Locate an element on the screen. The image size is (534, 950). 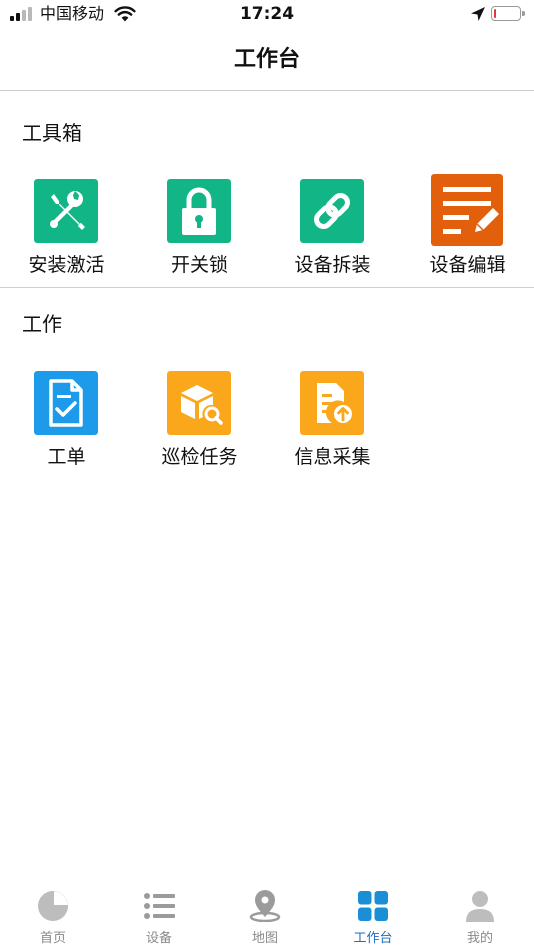
status-bar: 中国移动 17:24 is located at coordinates (267, 15).